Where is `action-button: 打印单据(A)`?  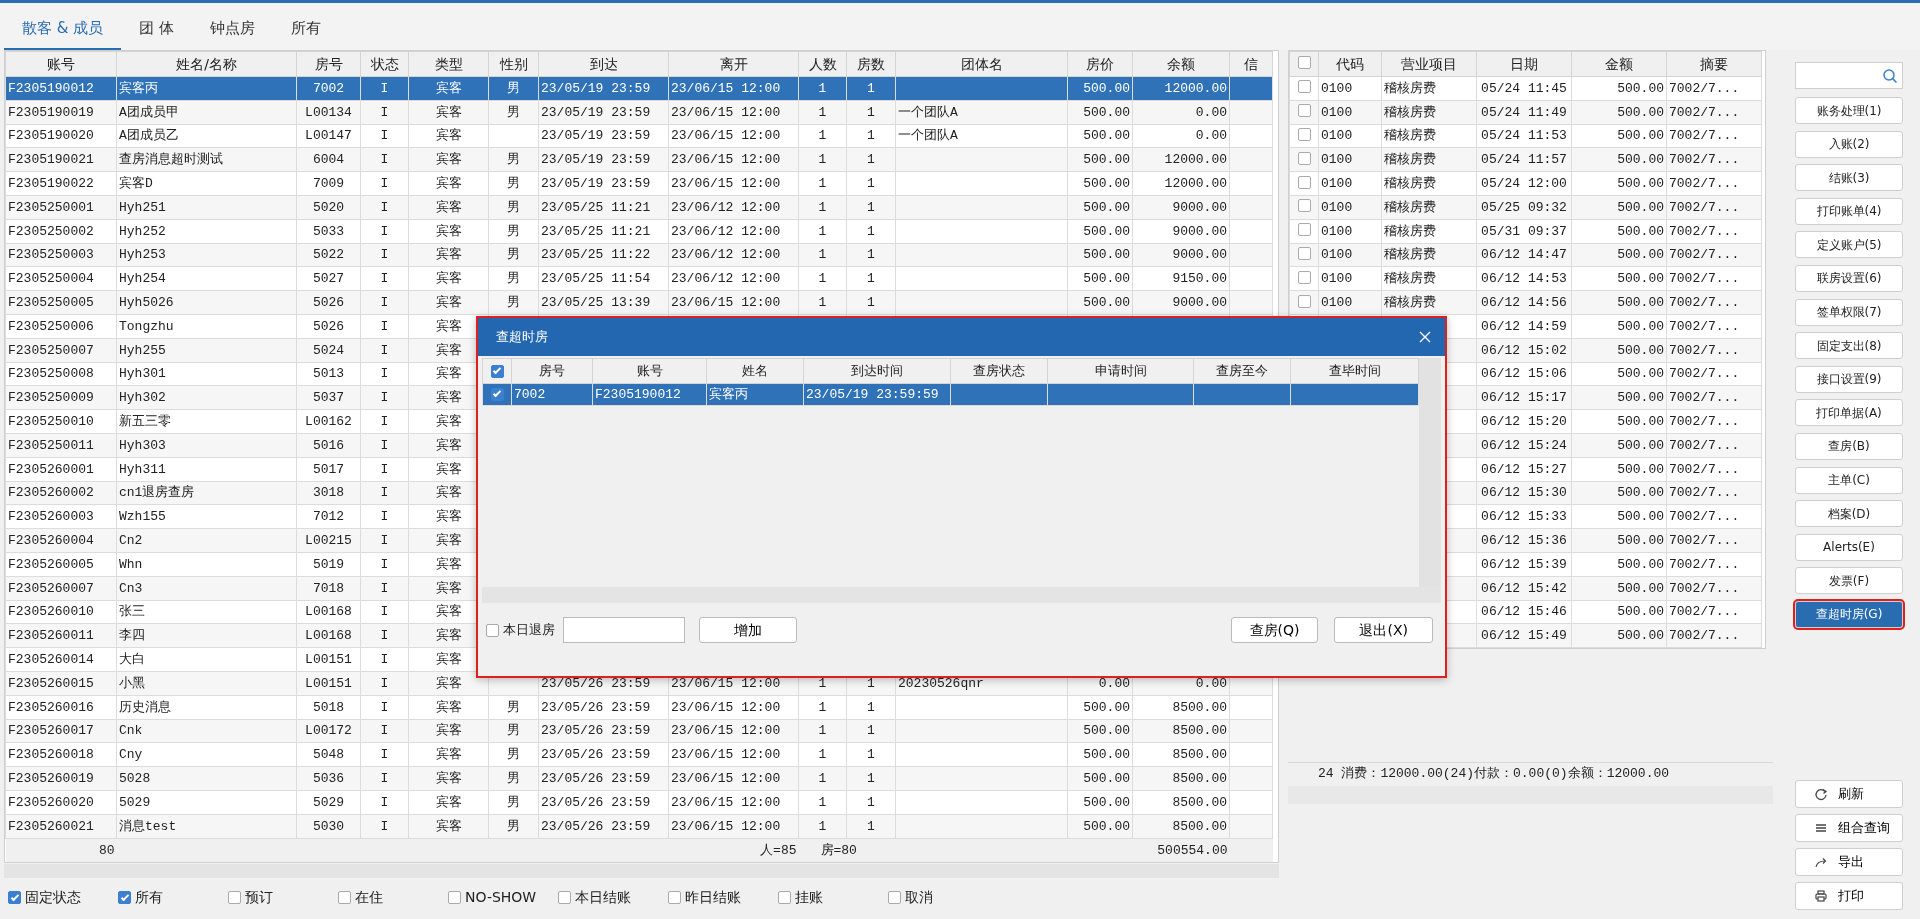
action-button: 打印单据(A) is located at coordinates (1849, 413).